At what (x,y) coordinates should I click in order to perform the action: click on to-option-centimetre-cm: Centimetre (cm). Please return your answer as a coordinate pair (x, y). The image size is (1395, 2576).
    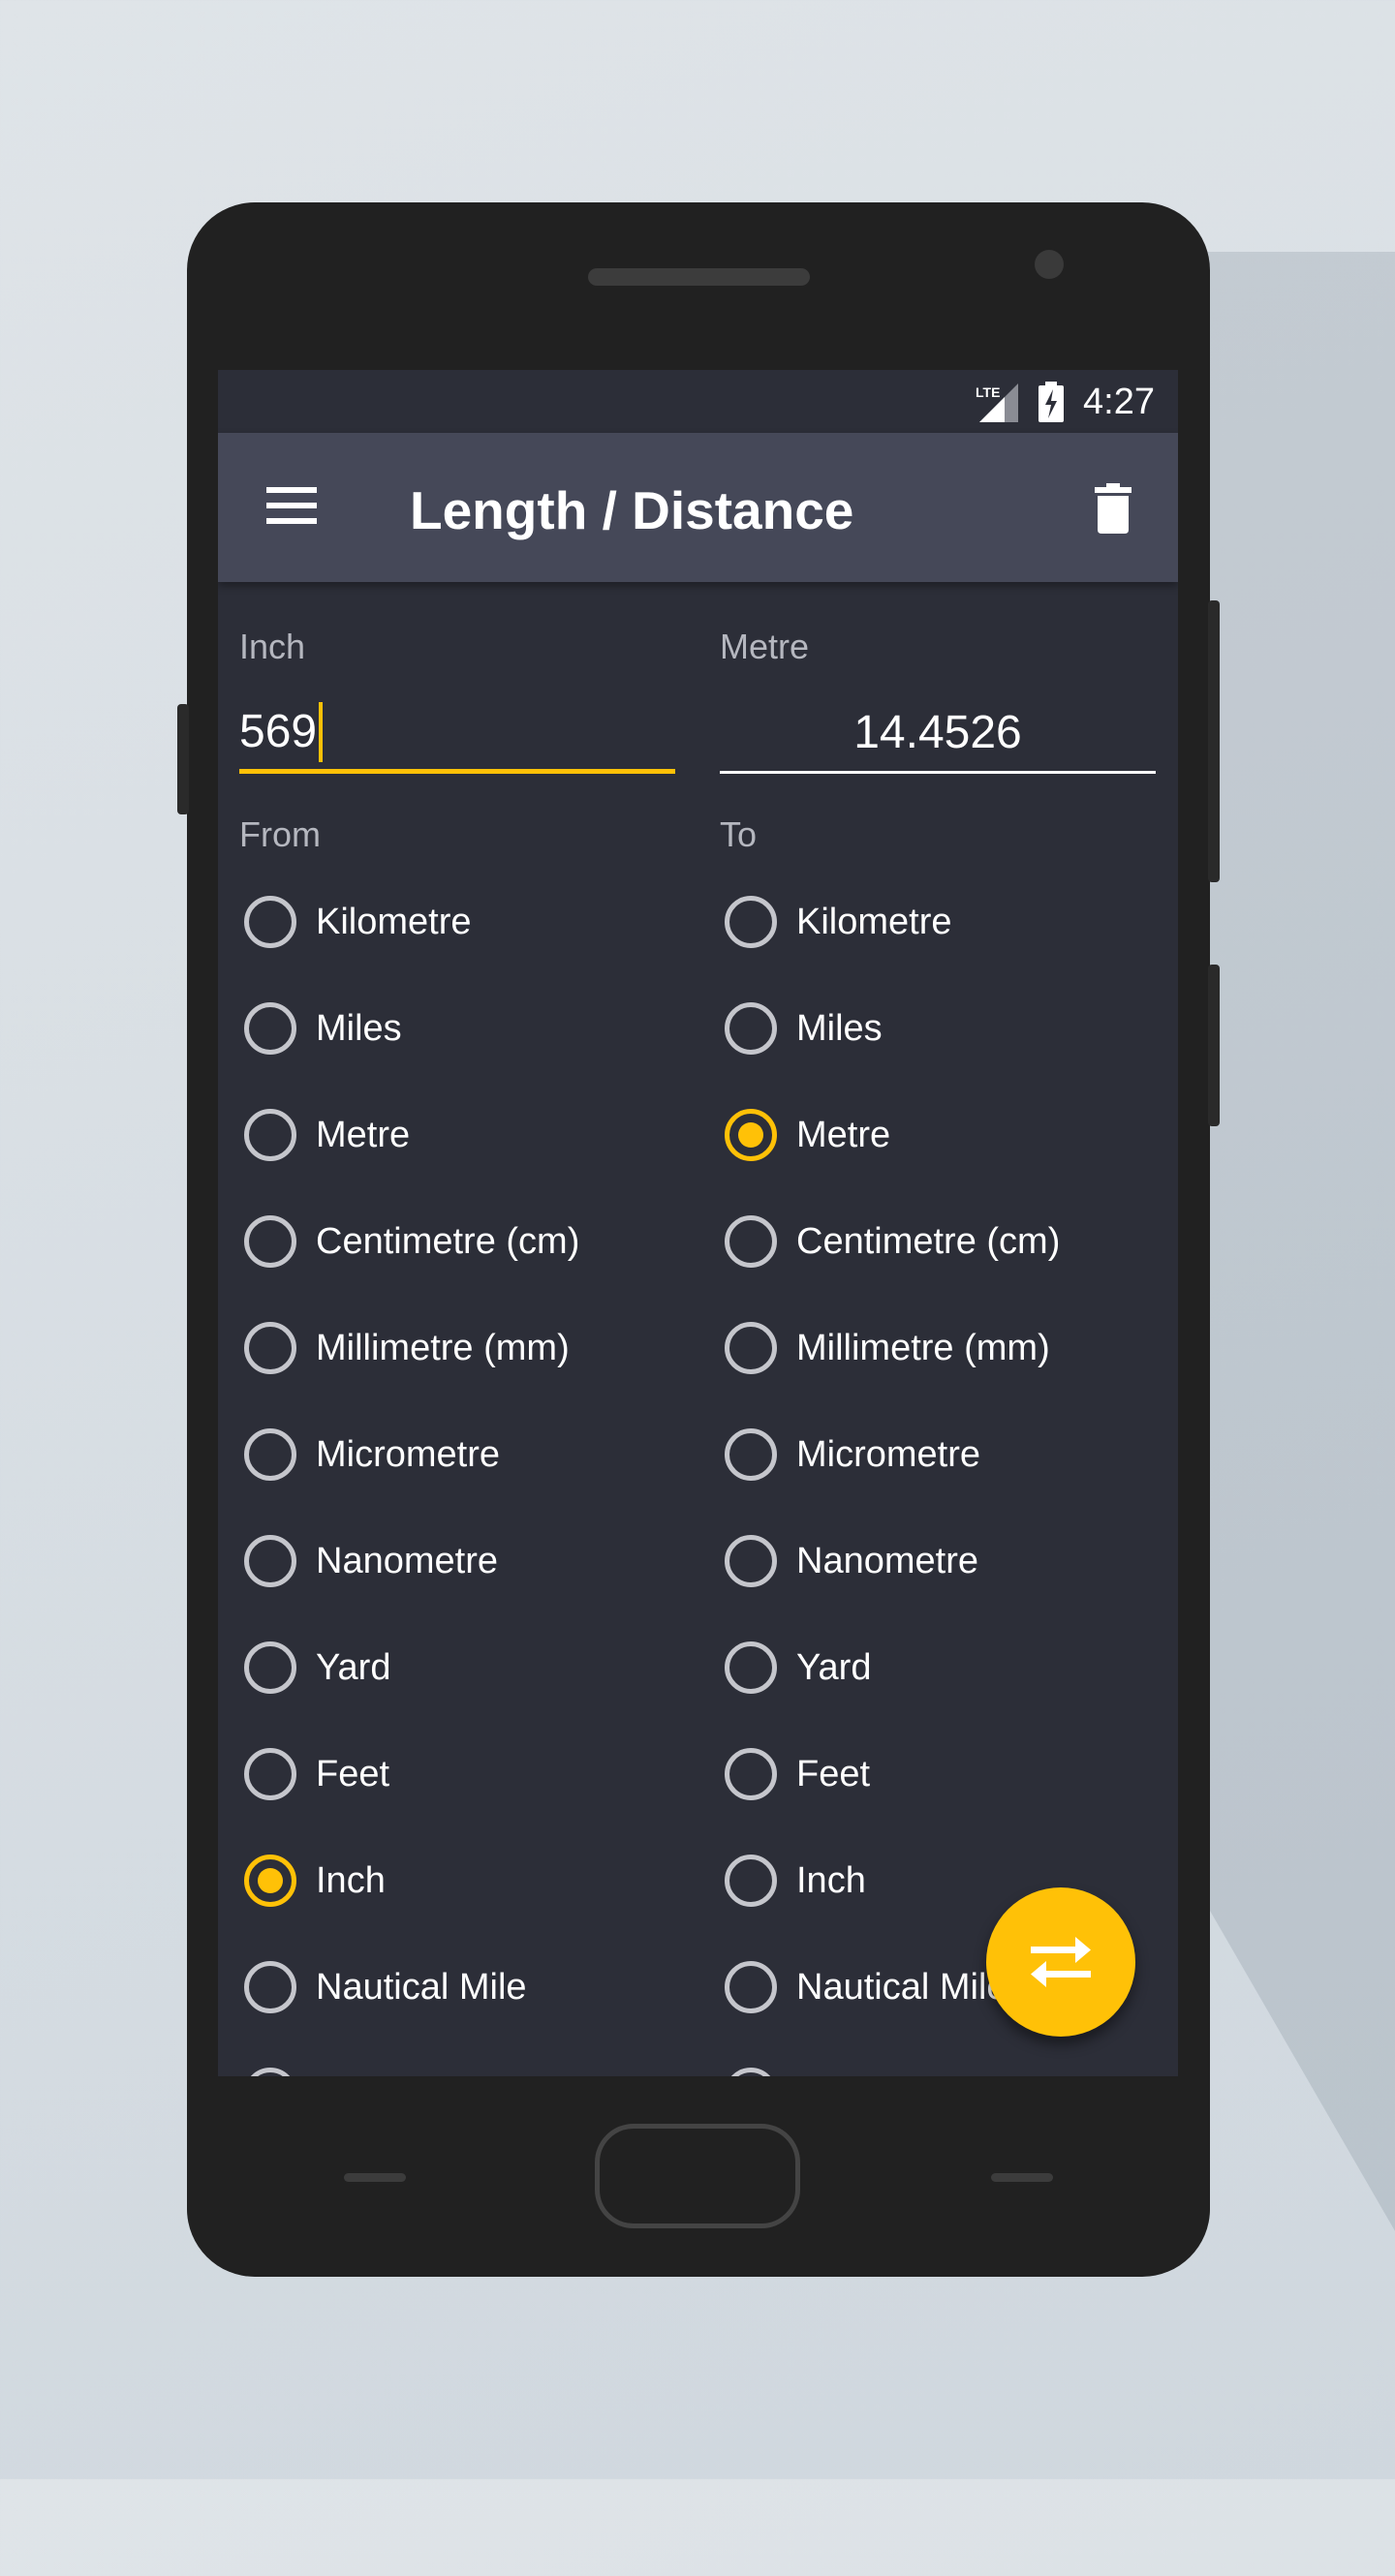
    Looking at the image, I should click on (938, 1241).